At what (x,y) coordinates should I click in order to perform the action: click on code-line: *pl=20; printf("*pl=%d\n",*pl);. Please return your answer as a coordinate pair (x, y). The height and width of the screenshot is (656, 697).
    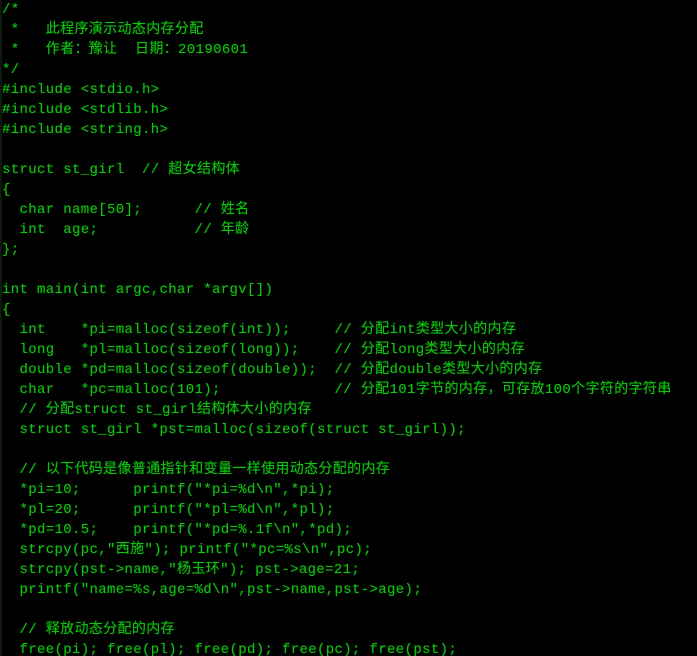
    Looking at the image, I should click on (168, 510).